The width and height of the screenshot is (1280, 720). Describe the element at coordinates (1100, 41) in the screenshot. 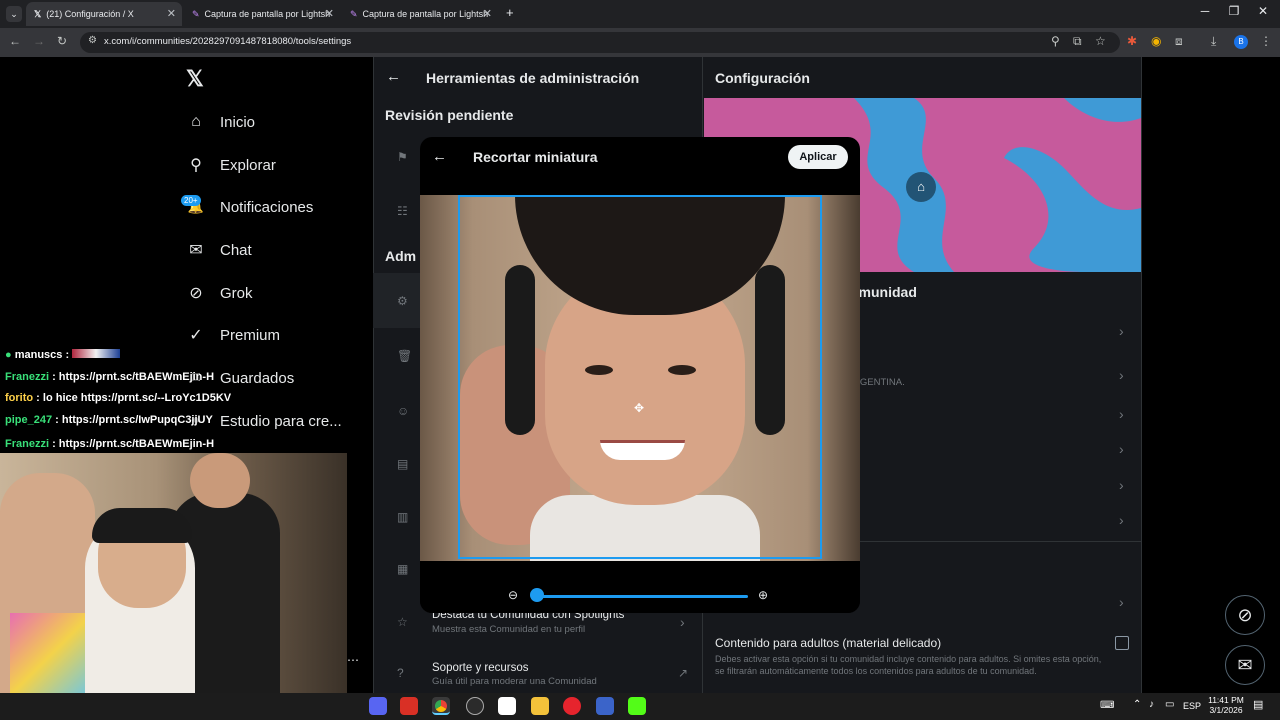

I see `bookmark-star-icon: ☆` at that location.